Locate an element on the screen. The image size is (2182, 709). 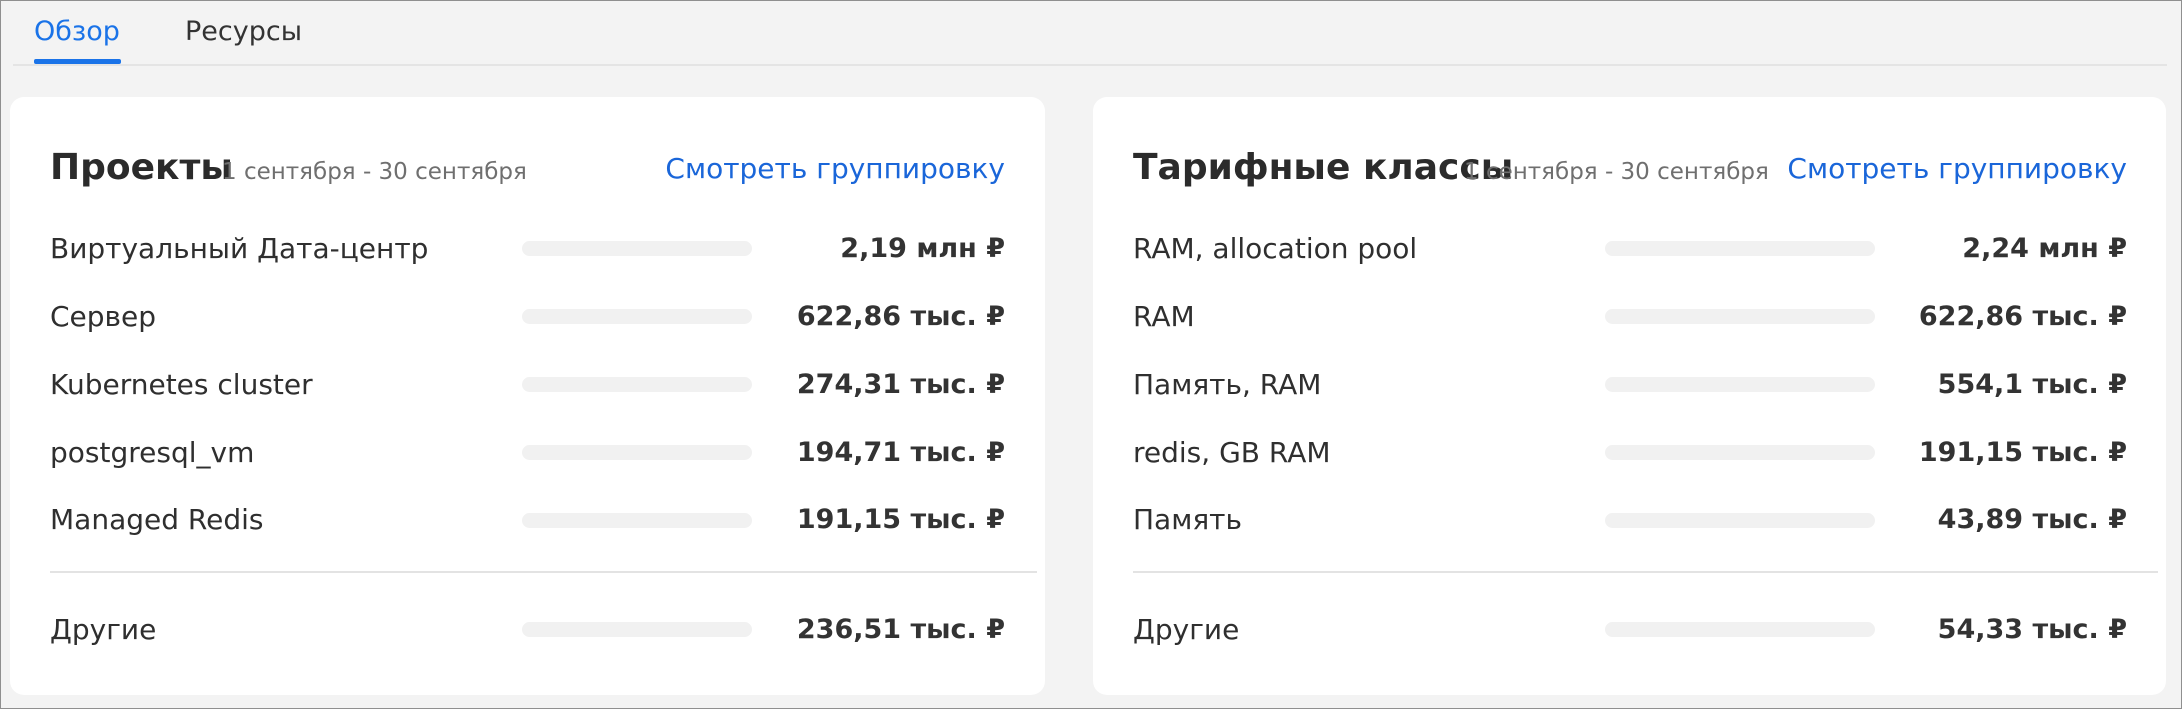
tariff-other-label: Другие is located at coordinates (1186, 629).